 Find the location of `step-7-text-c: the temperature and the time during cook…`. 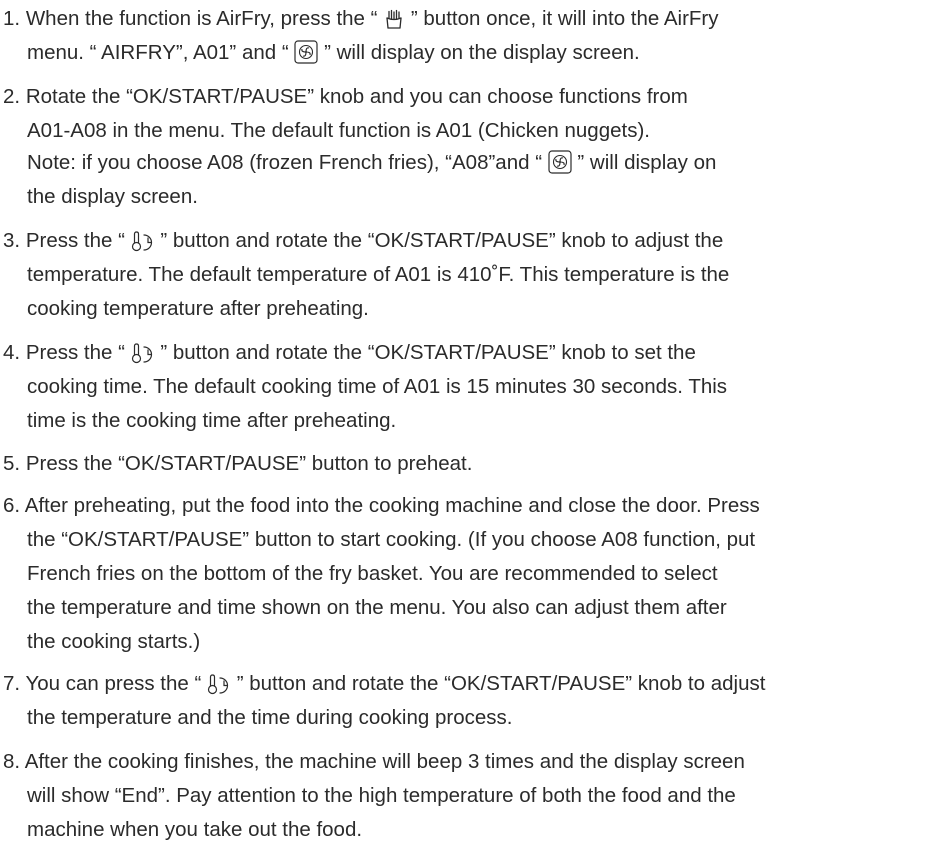

step-7-text-c: the temperature and the time during cook… is located at coordinates (270, 717).